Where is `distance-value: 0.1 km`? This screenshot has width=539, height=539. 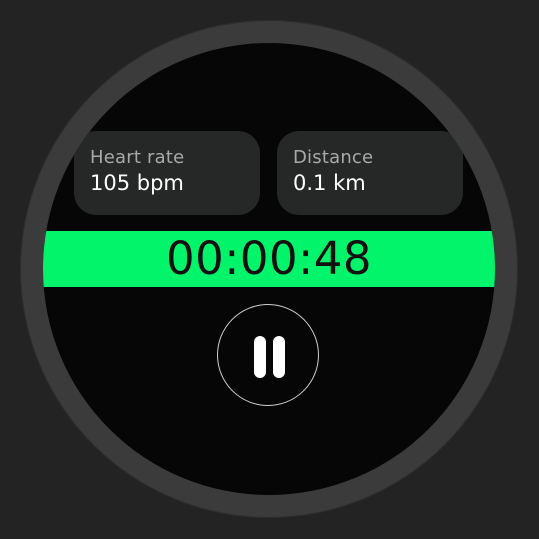 distance-value: 0.1 km is located at coordinates (329, 183).